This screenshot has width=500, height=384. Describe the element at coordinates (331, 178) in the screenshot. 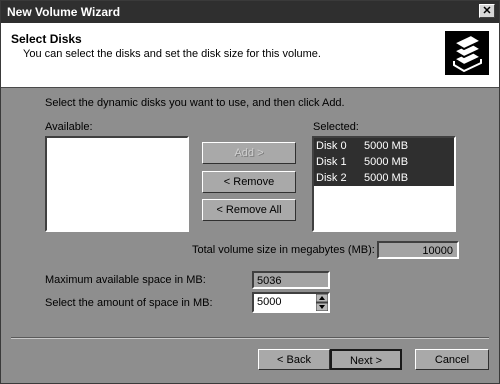

I see `disk-name: Disk 2` at that location.